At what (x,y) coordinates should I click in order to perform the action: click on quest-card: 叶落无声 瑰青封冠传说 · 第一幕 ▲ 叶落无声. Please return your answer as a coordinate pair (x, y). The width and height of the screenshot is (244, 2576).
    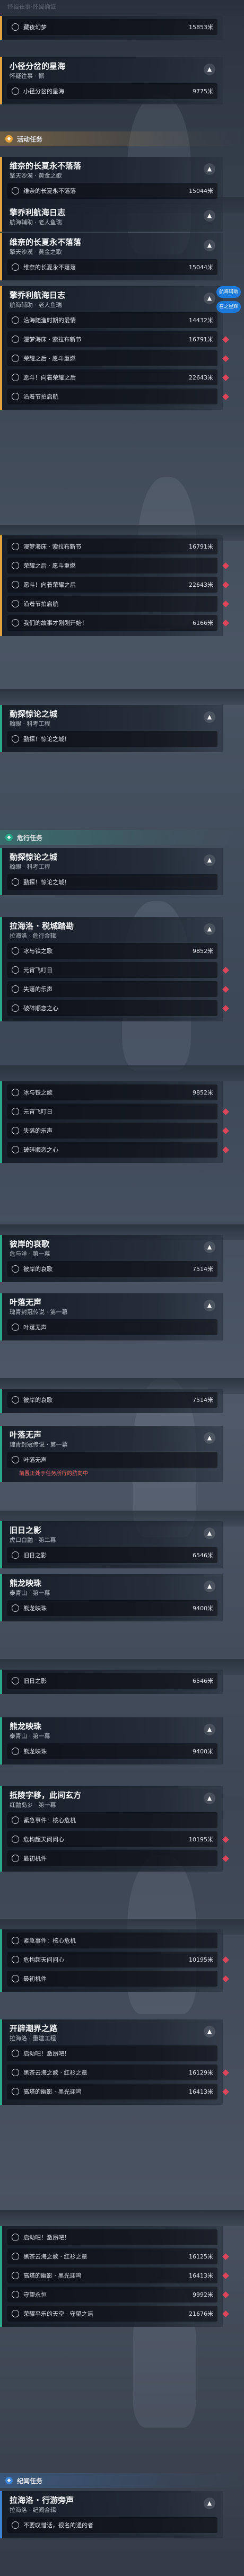
    Looking at the image, I should click on (112, 1316).